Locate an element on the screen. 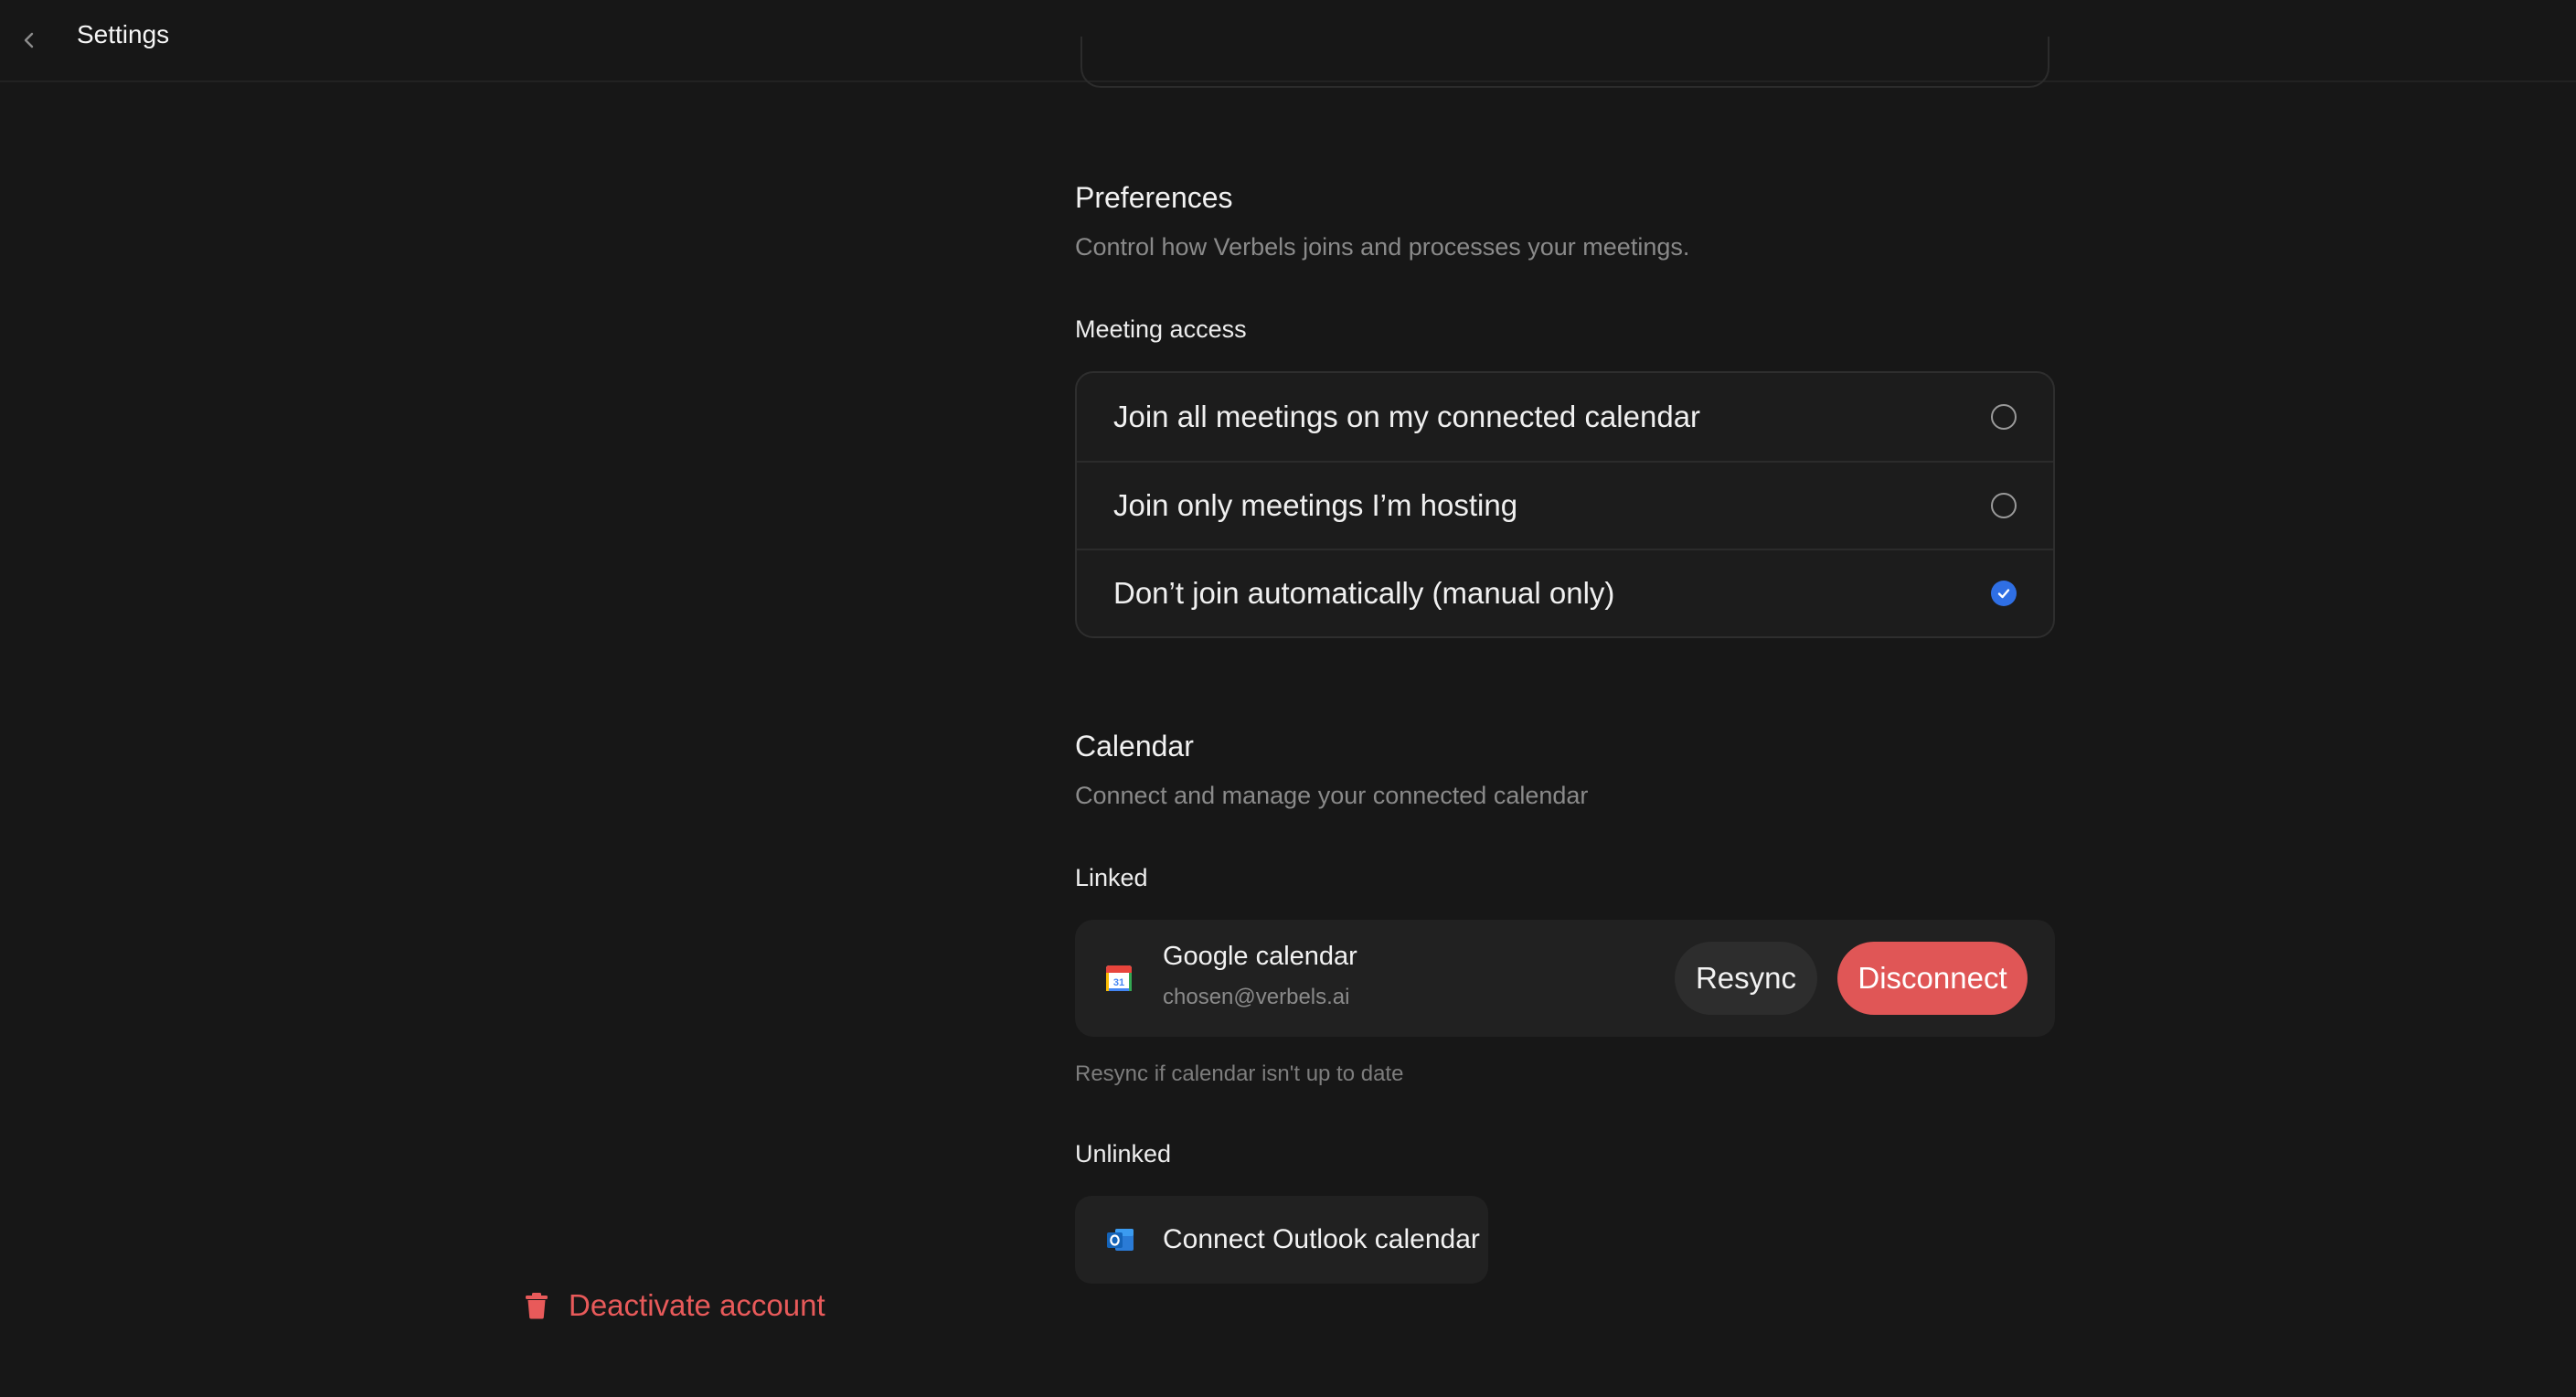 The image size is (2576, 1397). deactivate-account-button: Deactivate account is located at coordinates (675, 1305).